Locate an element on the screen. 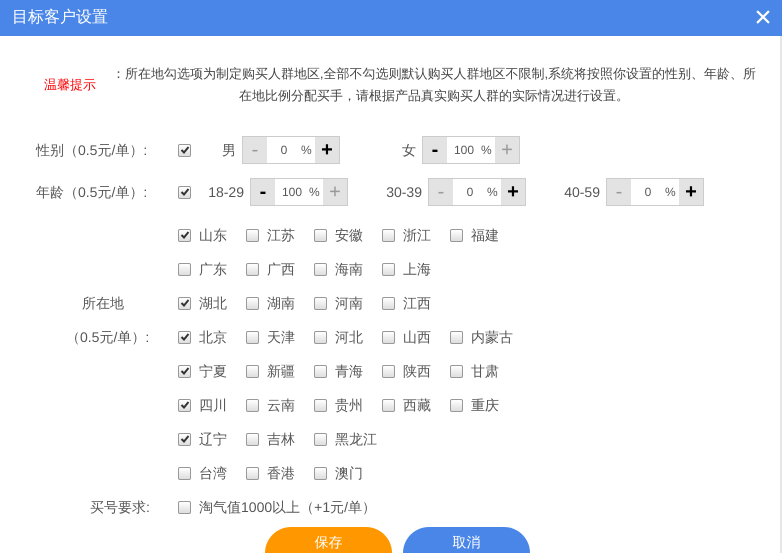  province-label: 贵州 is located at coordinates (349, 405).